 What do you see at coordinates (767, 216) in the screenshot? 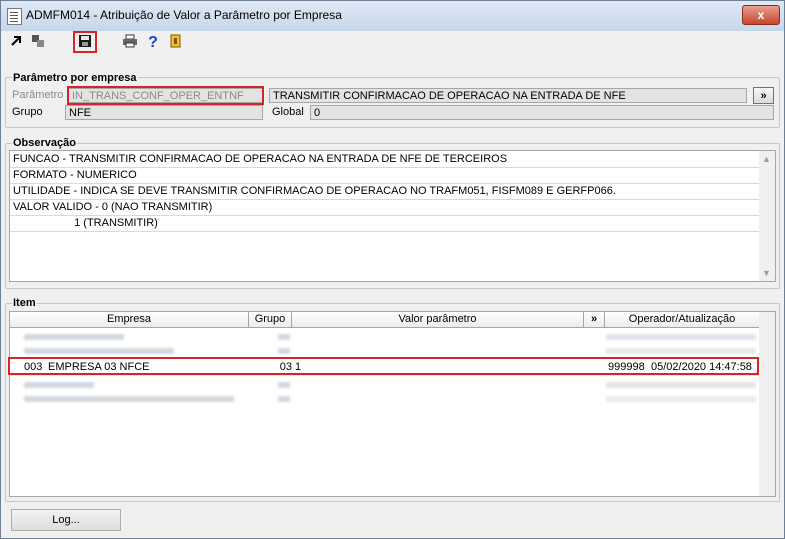
I see `observacao-scrollbar: ▲ ▼` at bounding box center [767, 216].